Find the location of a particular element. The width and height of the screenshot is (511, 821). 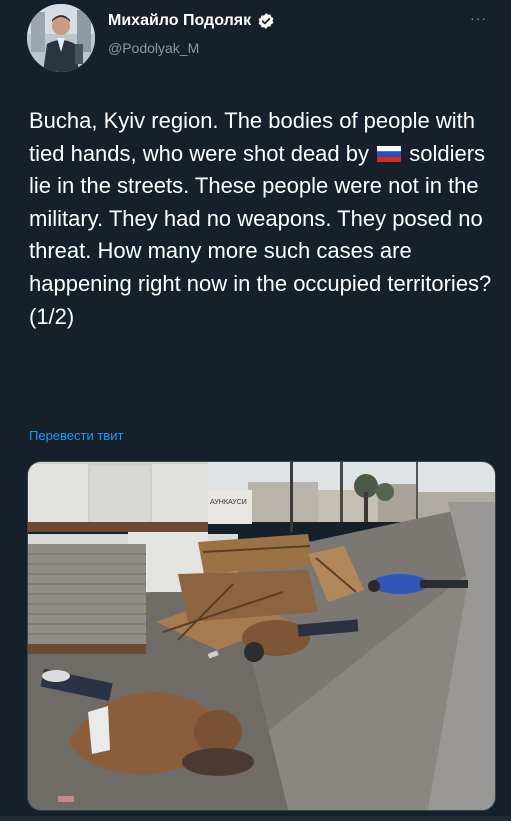

avatar is located at coordinates (61, 38).